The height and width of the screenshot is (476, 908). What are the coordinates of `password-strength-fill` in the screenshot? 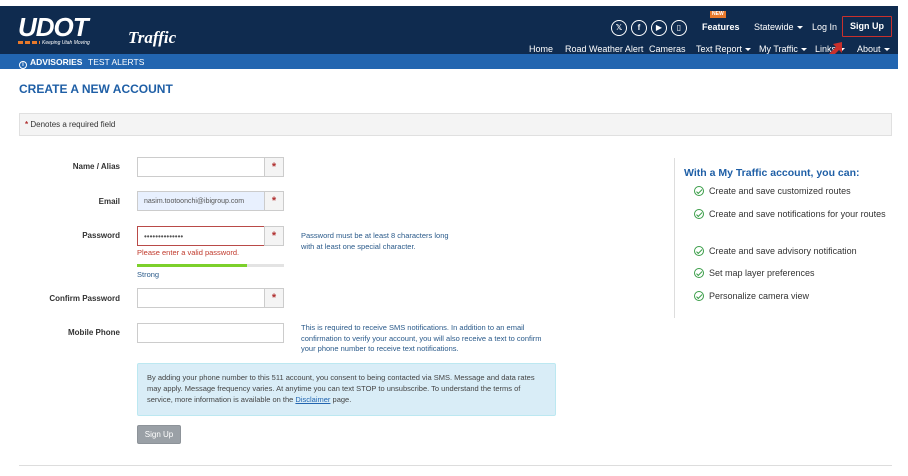 It's located at (192, 265).